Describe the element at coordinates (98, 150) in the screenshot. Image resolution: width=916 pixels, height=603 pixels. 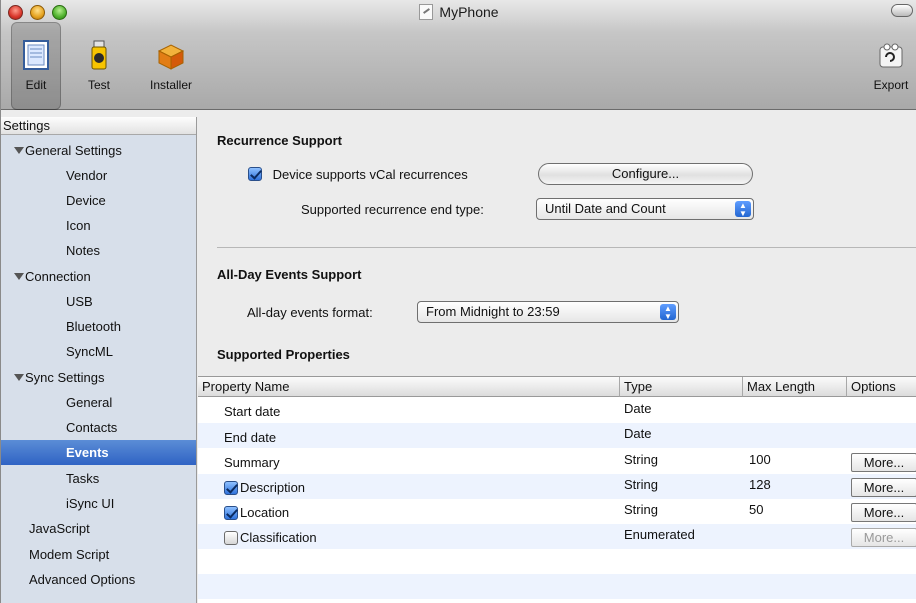
I see `sidebar-group-general-settings: General Settings` at that location.